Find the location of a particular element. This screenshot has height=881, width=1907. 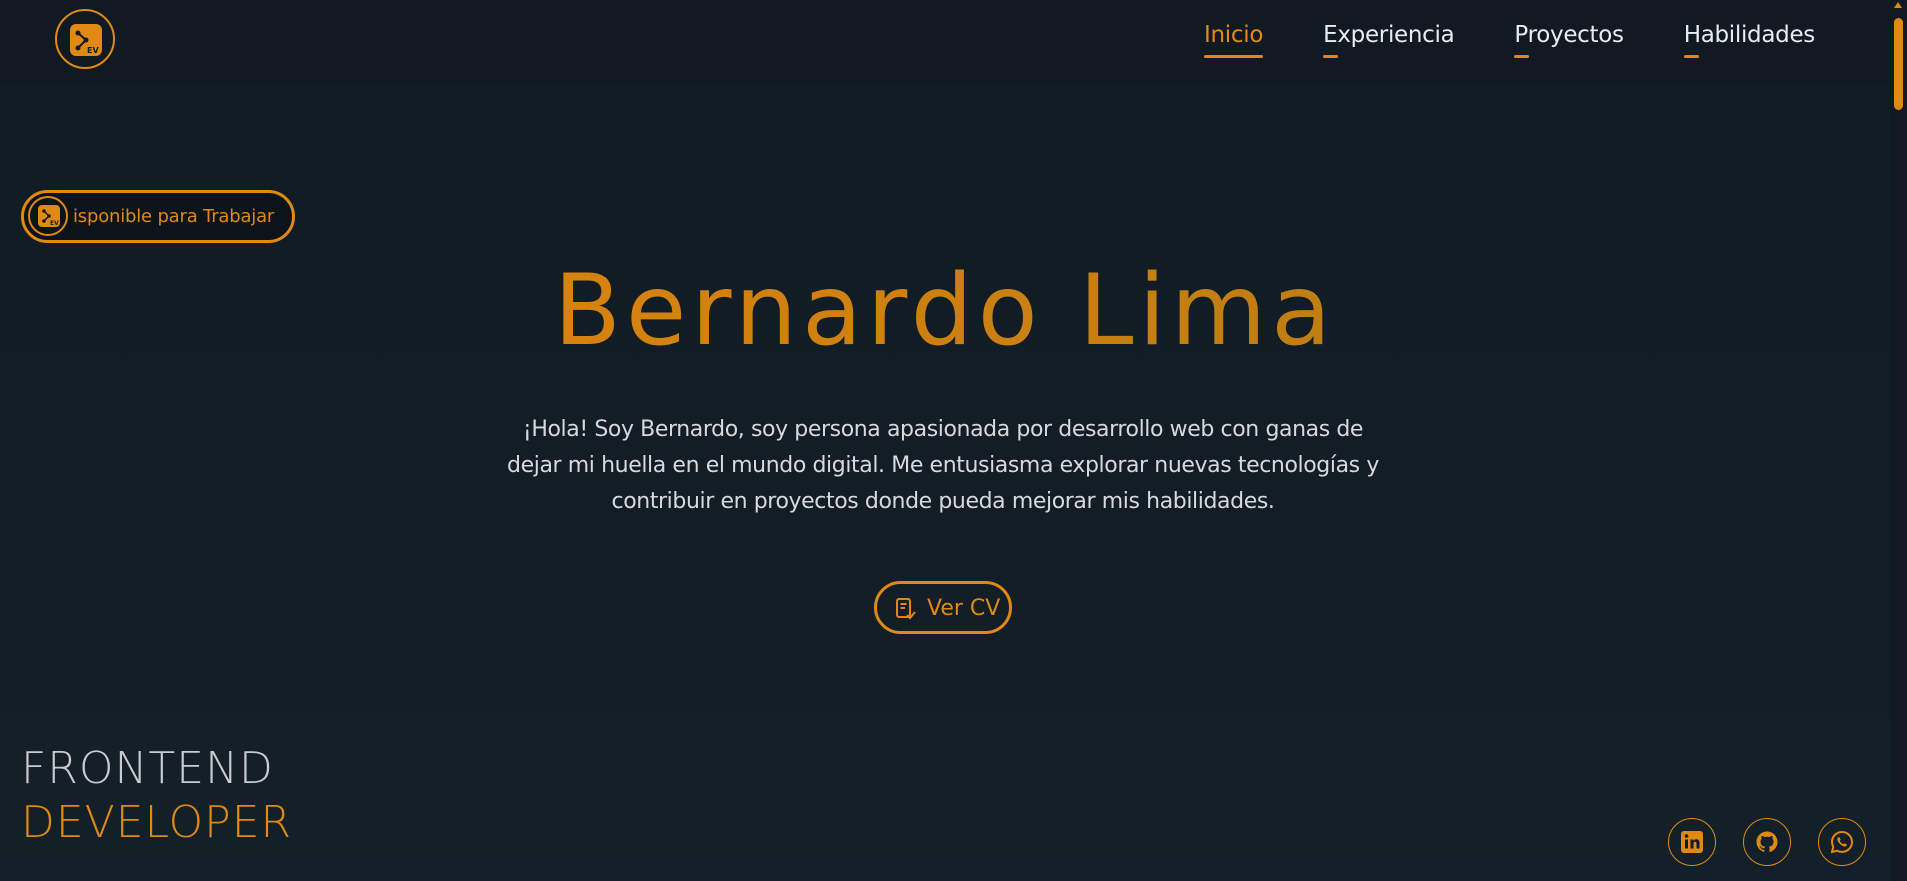

whatsapp-icon is located at coordinates (1842, 842).